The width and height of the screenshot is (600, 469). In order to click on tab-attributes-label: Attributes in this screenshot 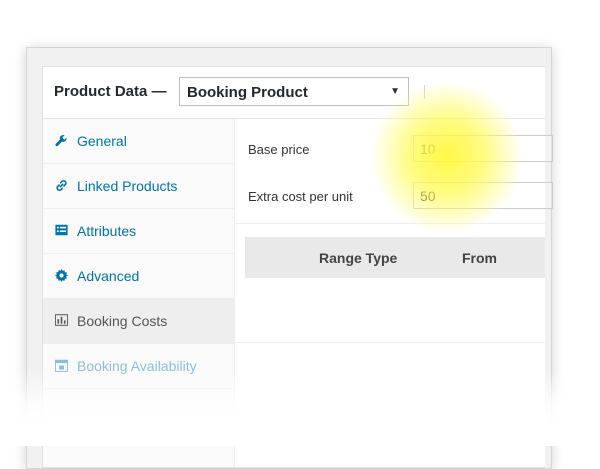, I will do `click(107, 231)`.